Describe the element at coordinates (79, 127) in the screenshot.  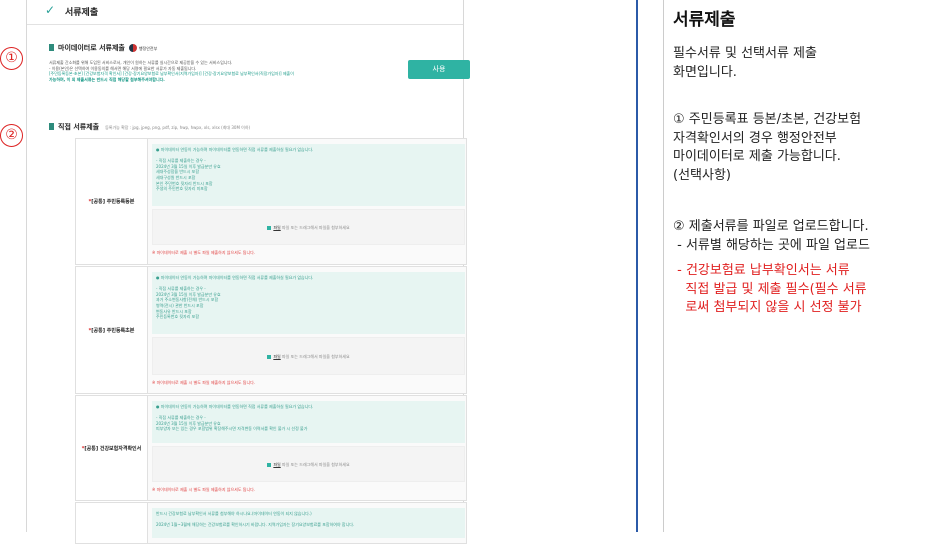
I see `direct-title: 직접 서류제출` at that location.